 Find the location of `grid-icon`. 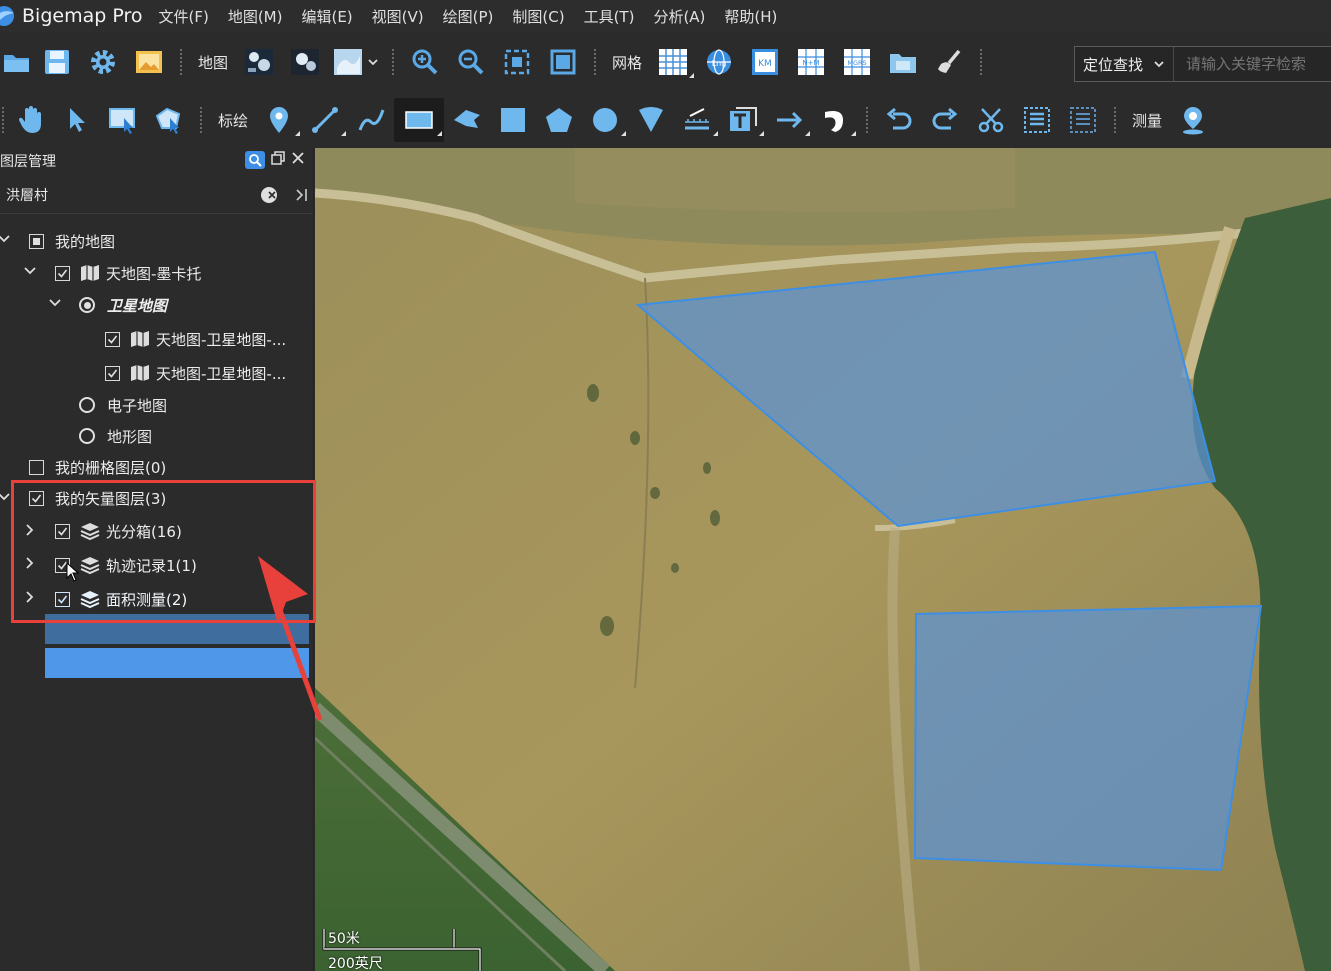

grid-icon is located at coordinates (673, 62).